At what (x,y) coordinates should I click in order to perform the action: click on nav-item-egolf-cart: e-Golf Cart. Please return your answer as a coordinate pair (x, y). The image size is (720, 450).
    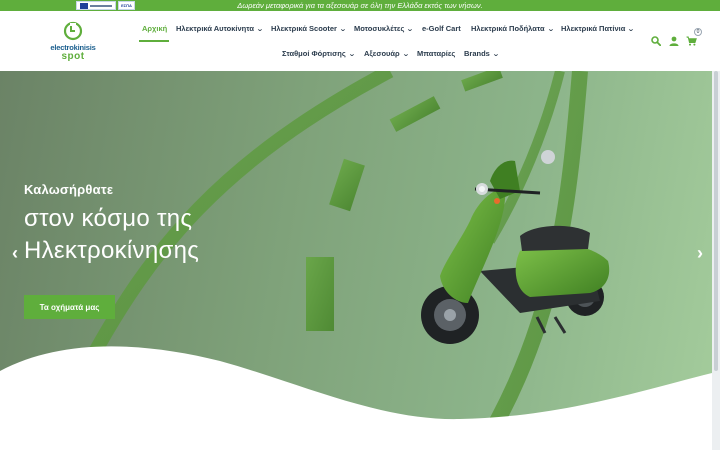
    Looking at the image, I should click on (441, 28).